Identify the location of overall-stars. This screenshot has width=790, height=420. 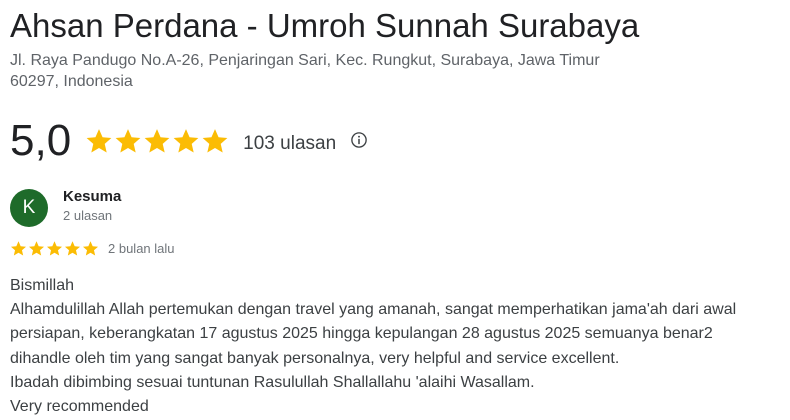
(157, 141).